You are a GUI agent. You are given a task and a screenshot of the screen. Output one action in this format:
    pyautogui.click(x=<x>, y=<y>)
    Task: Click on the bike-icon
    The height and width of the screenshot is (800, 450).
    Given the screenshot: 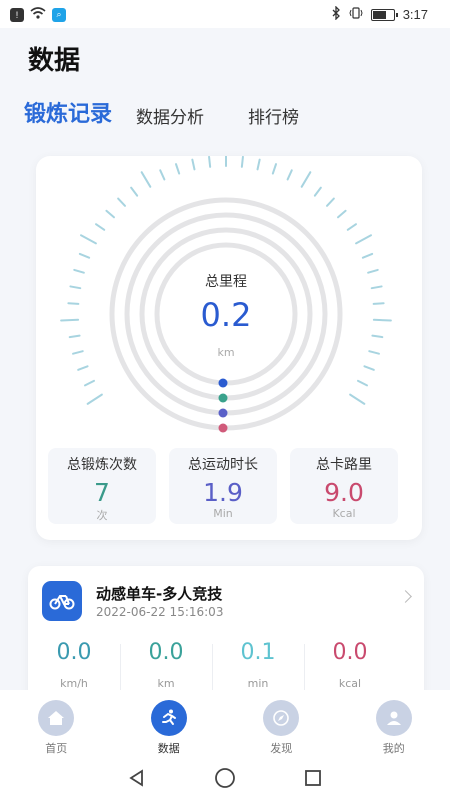 What is the action you would take?
    pyautogui.click(x=62, y=601)
    